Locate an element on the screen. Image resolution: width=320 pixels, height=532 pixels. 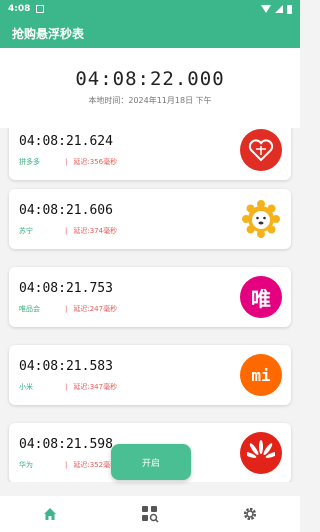
status-icons is located at coordinates (276, 9).